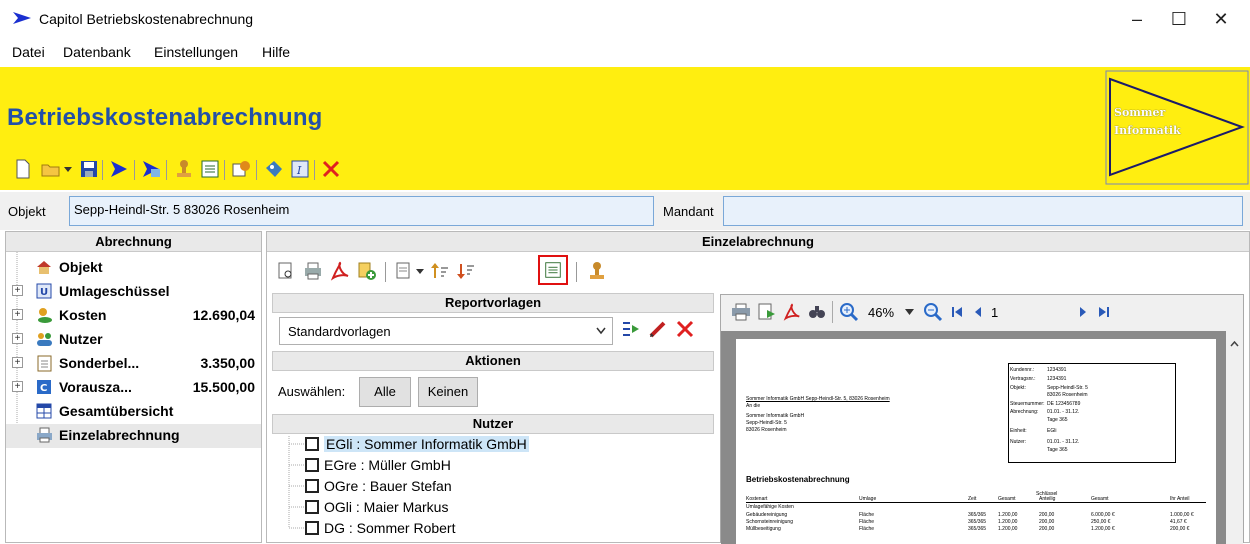  What do you see at coordinates (1179, 19) in the screenshot?
I see `maximize-button: ☐` at bounding box center [1179, 19].